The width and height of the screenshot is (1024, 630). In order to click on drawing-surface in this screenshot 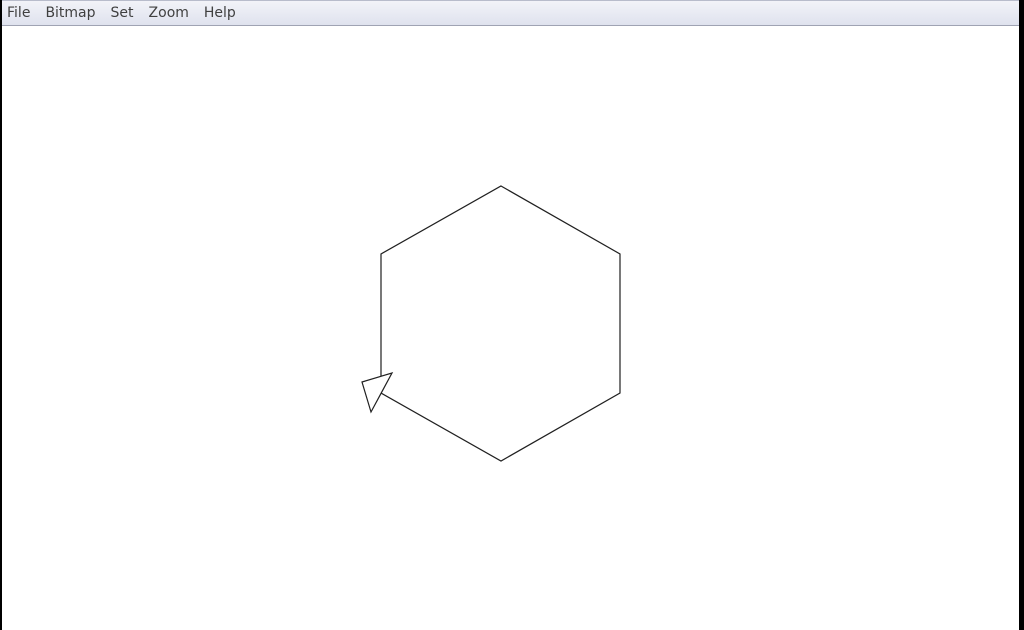, I will do `click(491, 323)`.